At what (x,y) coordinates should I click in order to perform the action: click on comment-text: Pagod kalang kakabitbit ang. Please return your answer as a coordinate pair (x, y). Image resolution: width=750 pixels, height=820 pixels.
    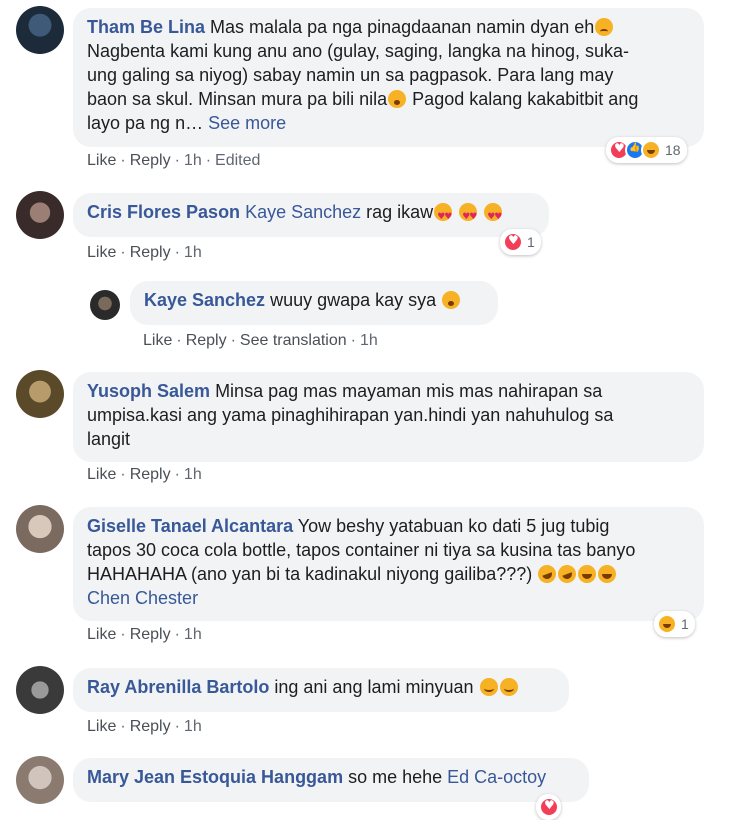
    Looking at the image, I should click on (525, 99).